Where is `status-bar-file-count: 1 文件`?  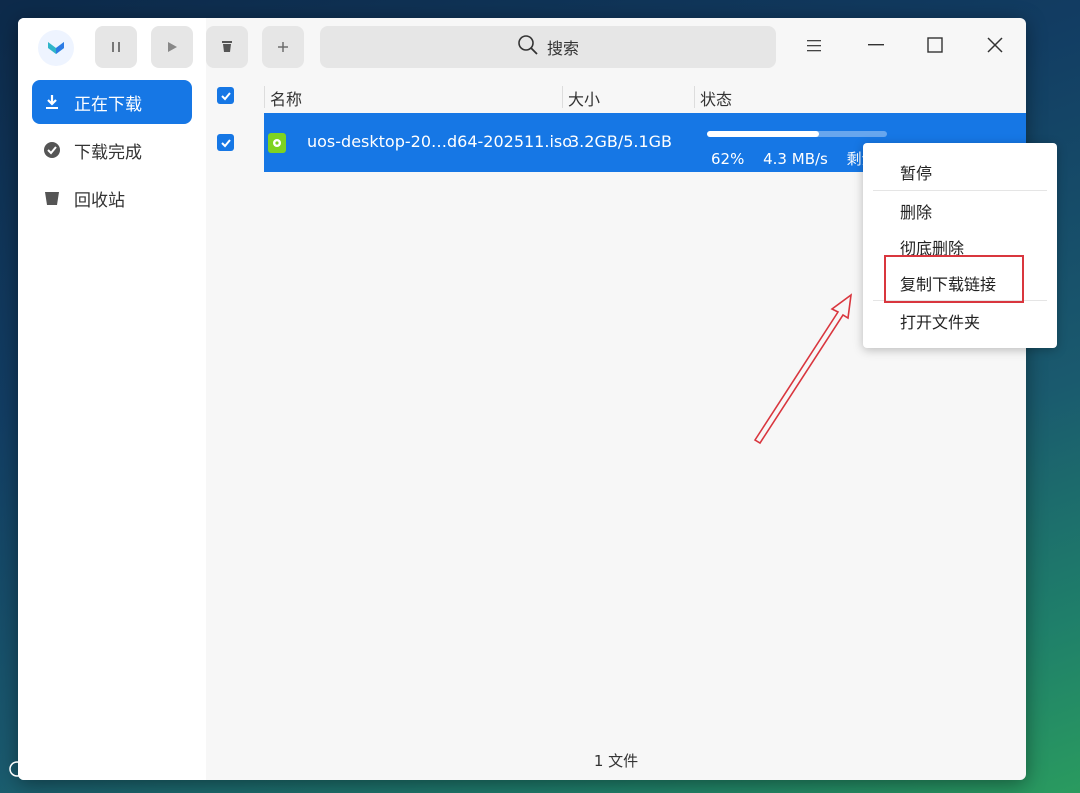 status-bar-file-count: 1 文件 is located at coordinates (616, 761).